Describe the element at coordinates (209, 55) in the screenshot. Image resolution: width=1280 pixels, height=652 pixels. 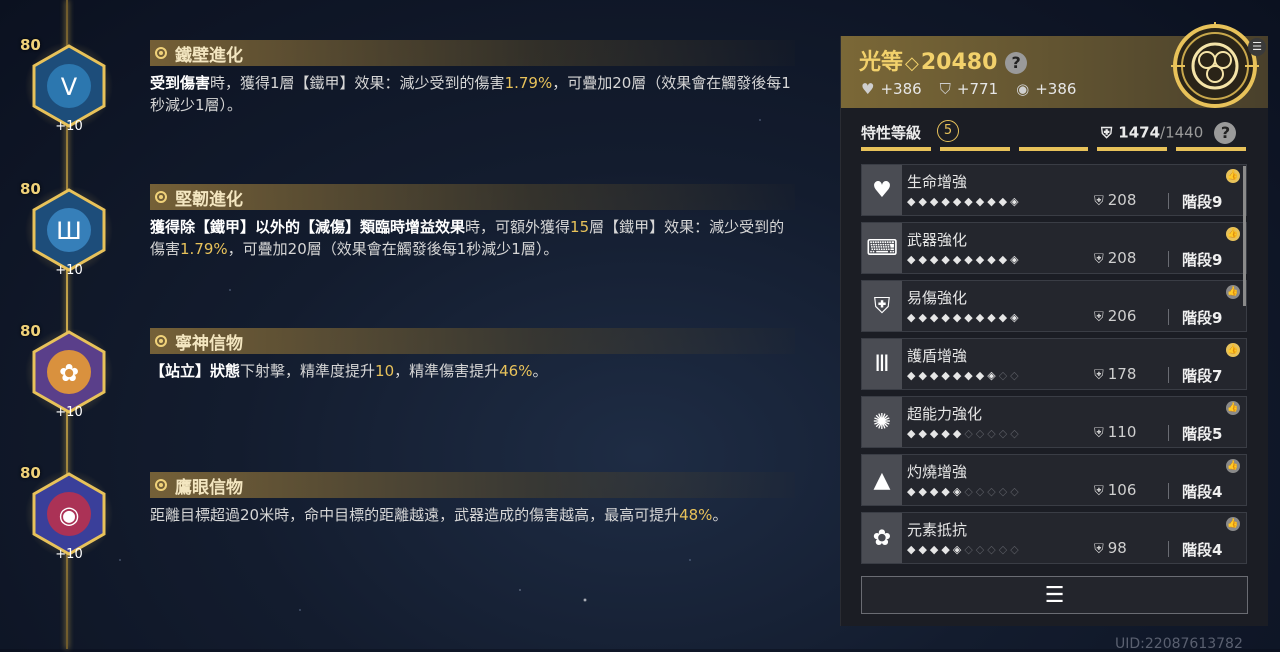
I see `perk-title: 鐵壁進化` at that location.